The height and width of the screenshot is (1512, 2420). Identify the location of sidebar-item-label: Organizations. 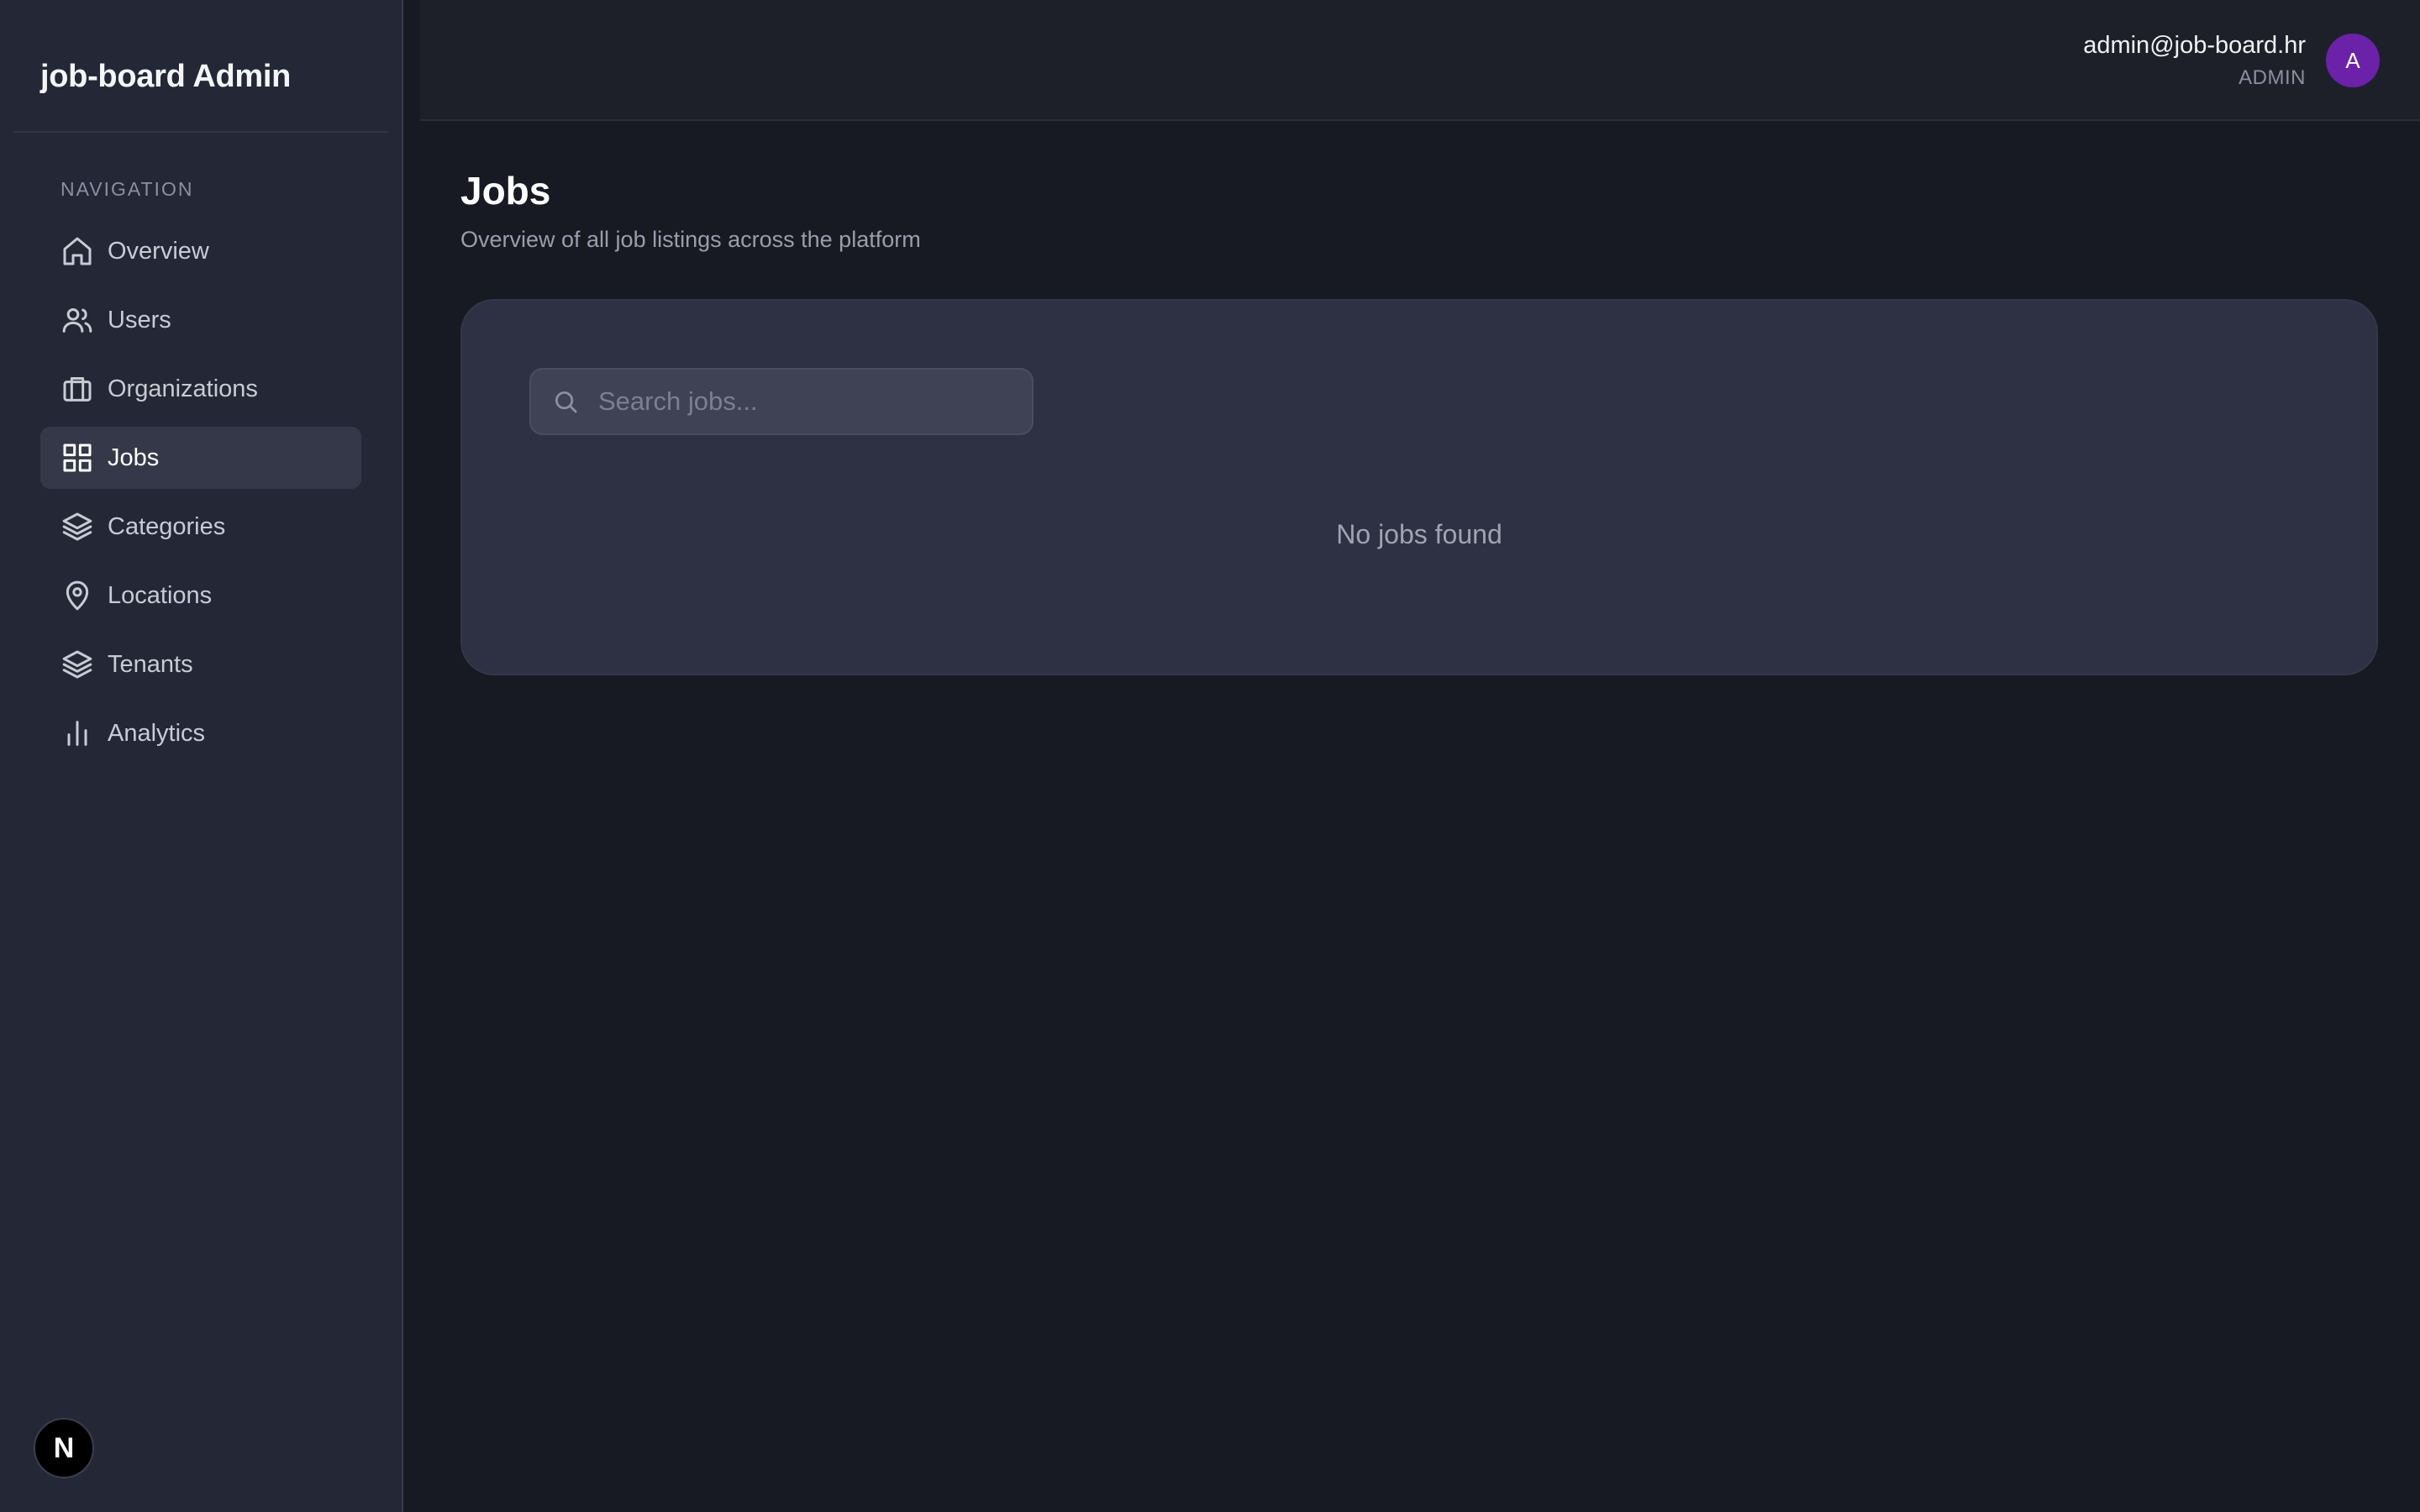
(183, 388).